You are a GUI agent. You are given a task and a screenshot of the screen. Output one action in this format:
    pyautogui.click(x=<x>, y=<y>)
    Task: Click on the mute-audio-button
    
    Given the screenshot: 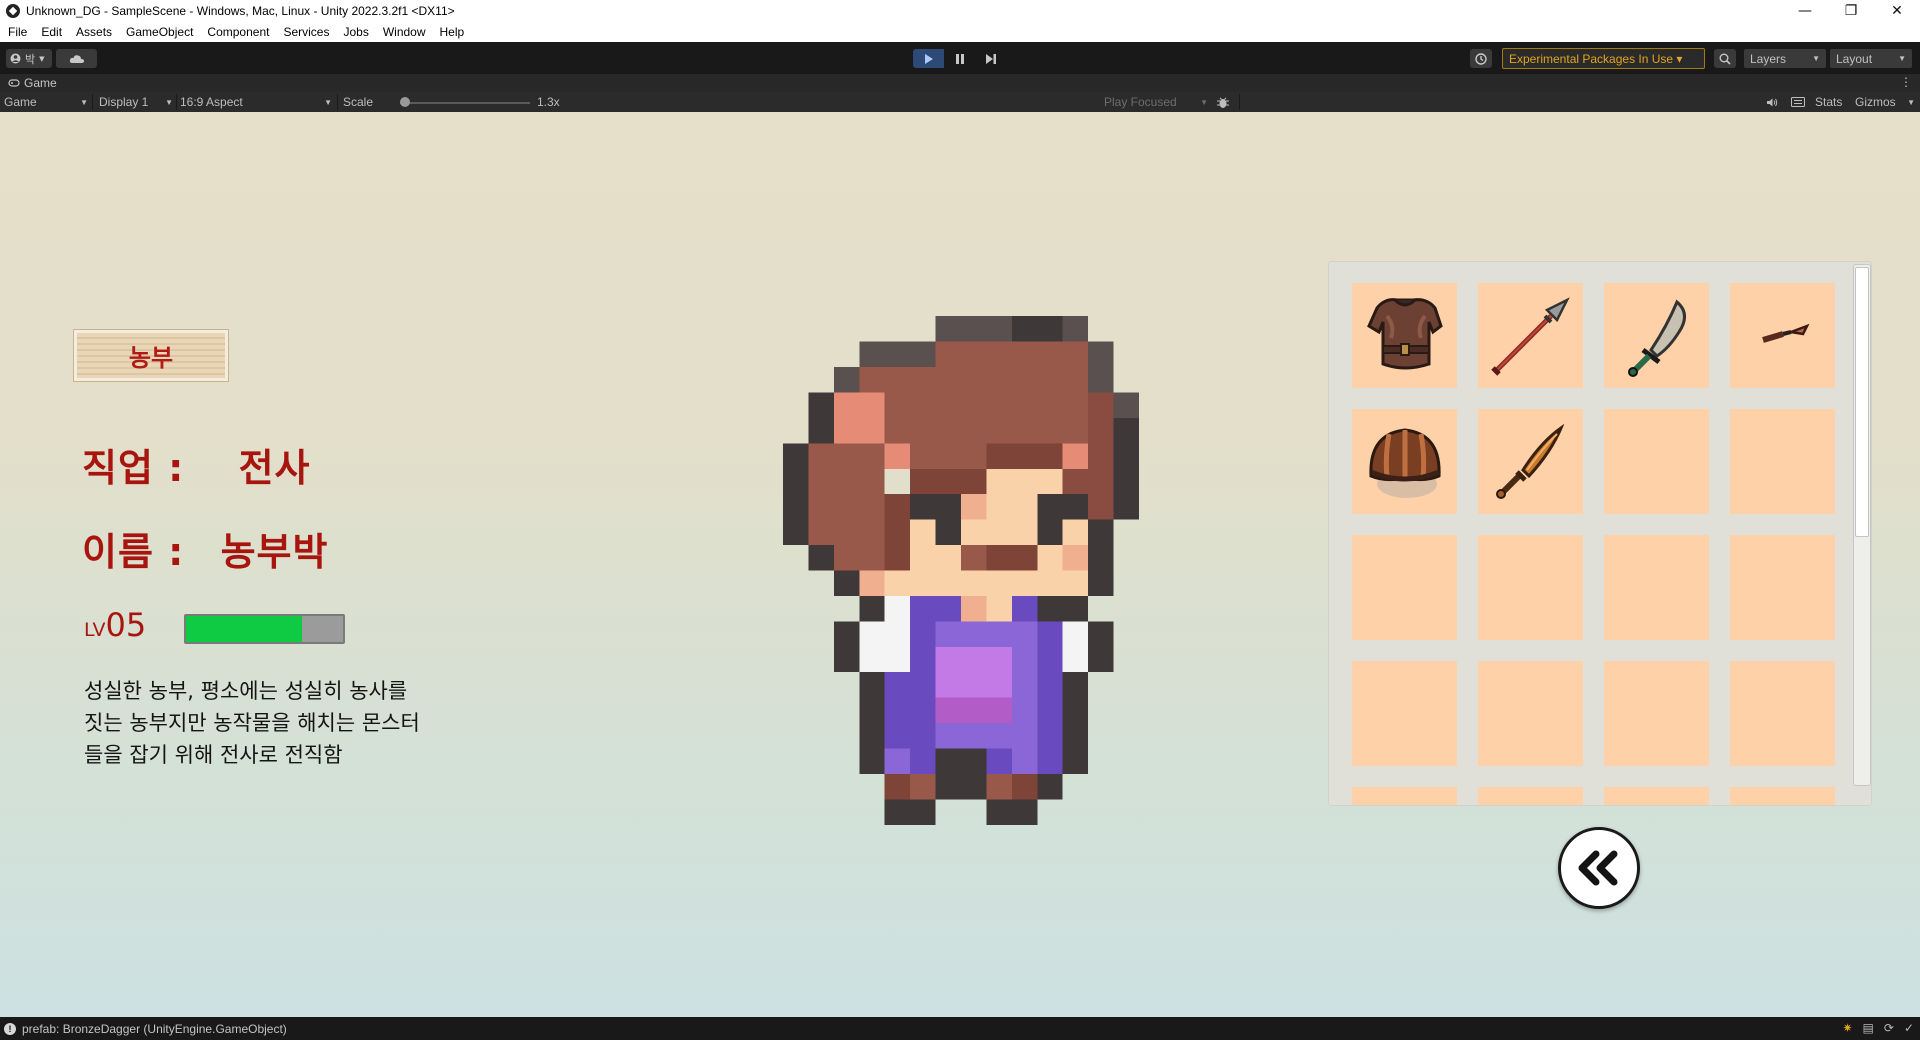 What is the action you would take?
    pyautogui.click(x=1772, y=102)
    